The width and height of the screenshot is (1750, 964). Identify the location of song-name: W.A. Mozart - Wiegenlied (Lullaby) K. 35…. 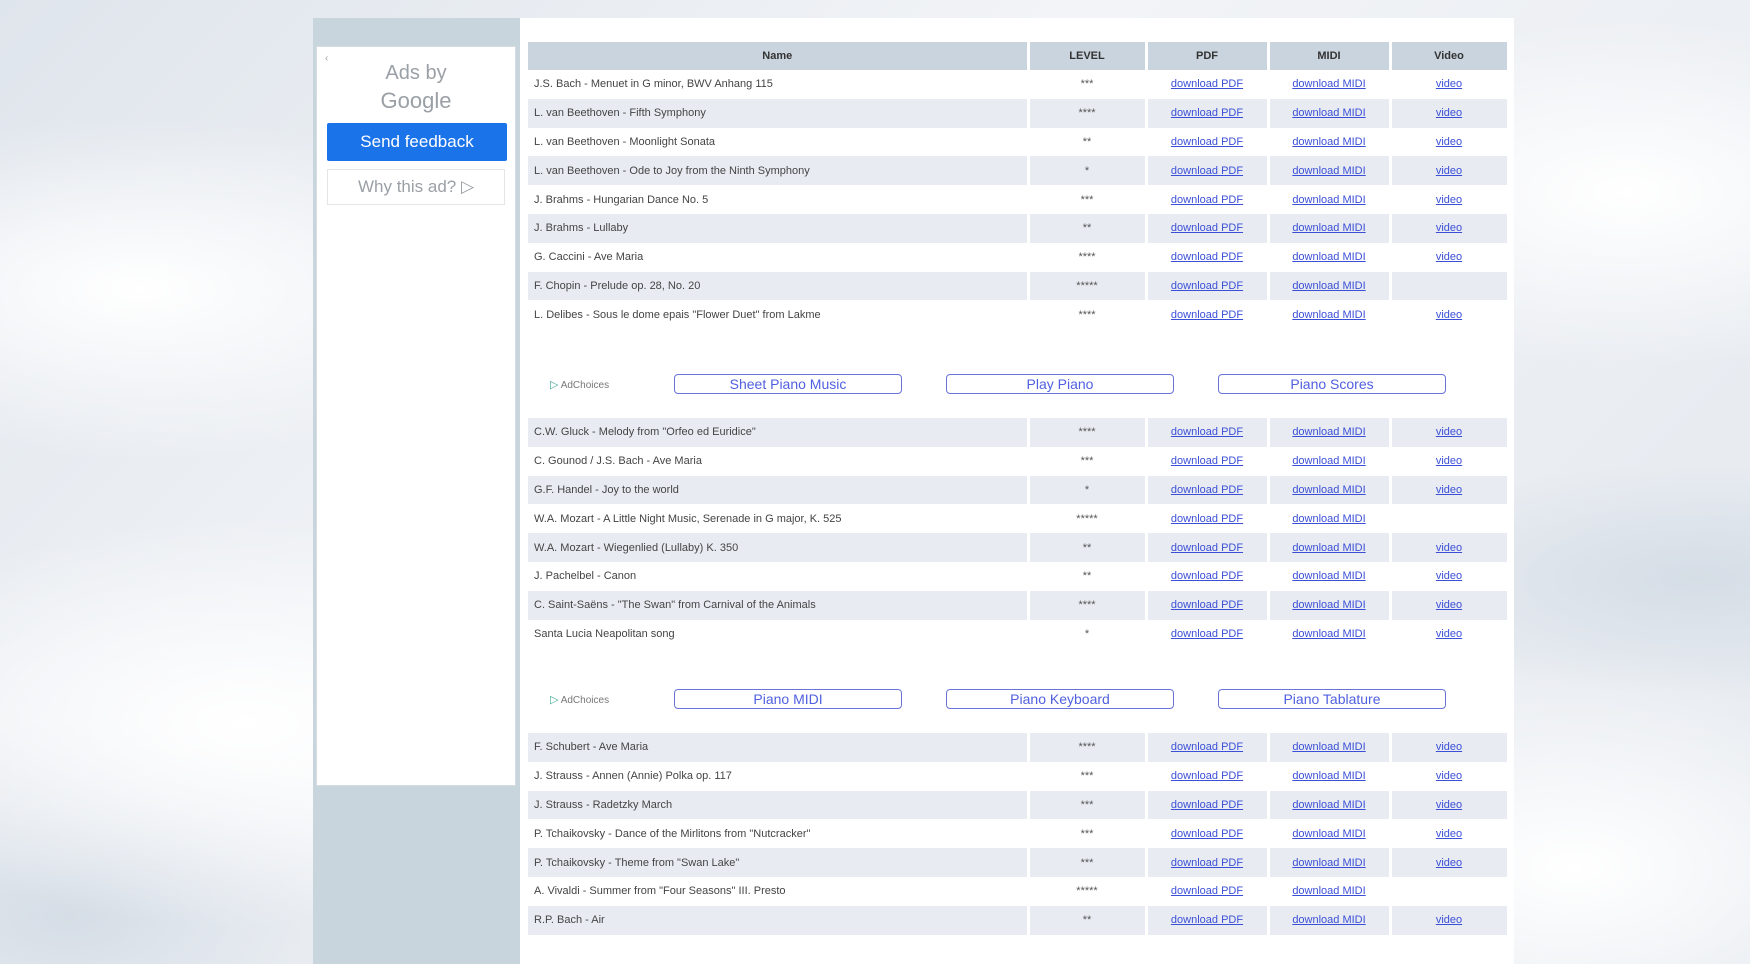
(779, 547).